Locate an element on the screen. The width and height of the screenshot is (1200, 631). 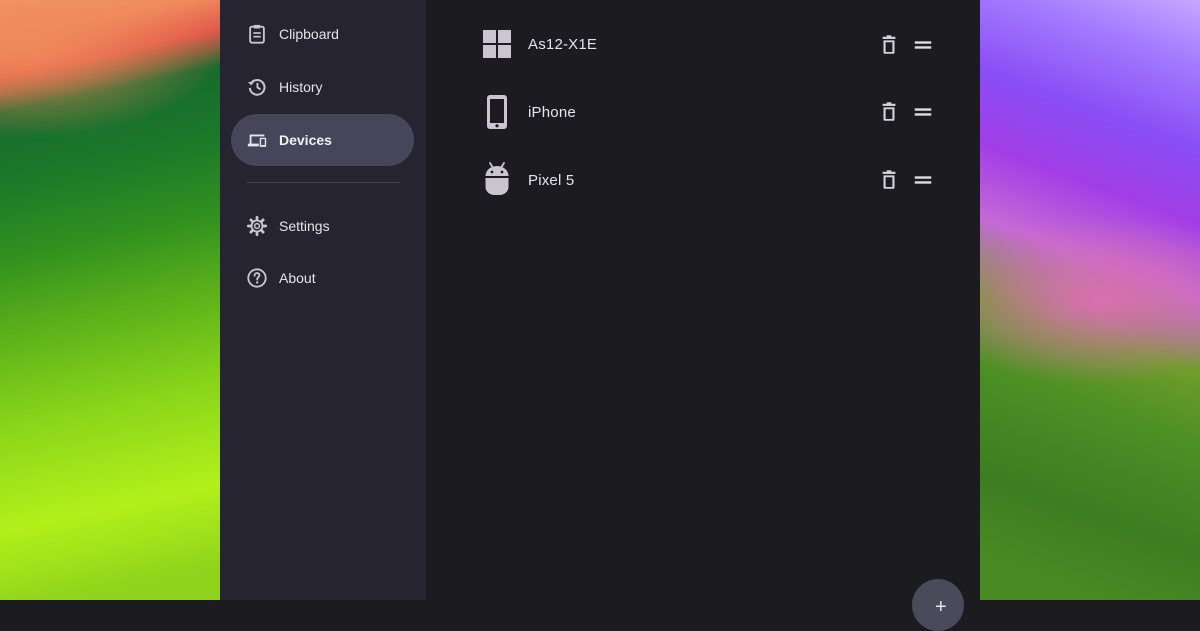
sidebar-item-label: About is located at coordinates (297, 278).